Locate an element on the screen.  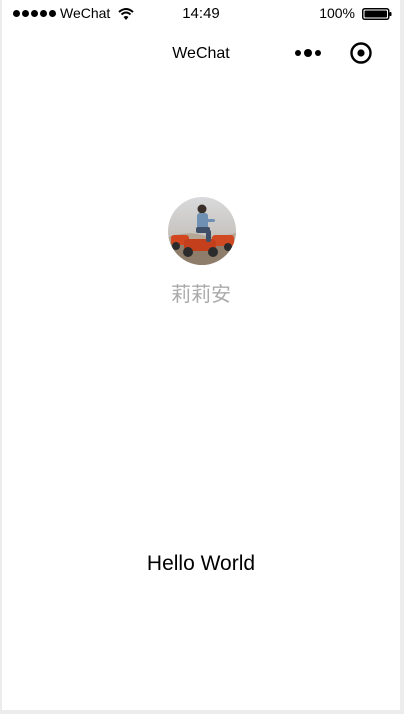
battery-icon is located at coordinates (377, 14).